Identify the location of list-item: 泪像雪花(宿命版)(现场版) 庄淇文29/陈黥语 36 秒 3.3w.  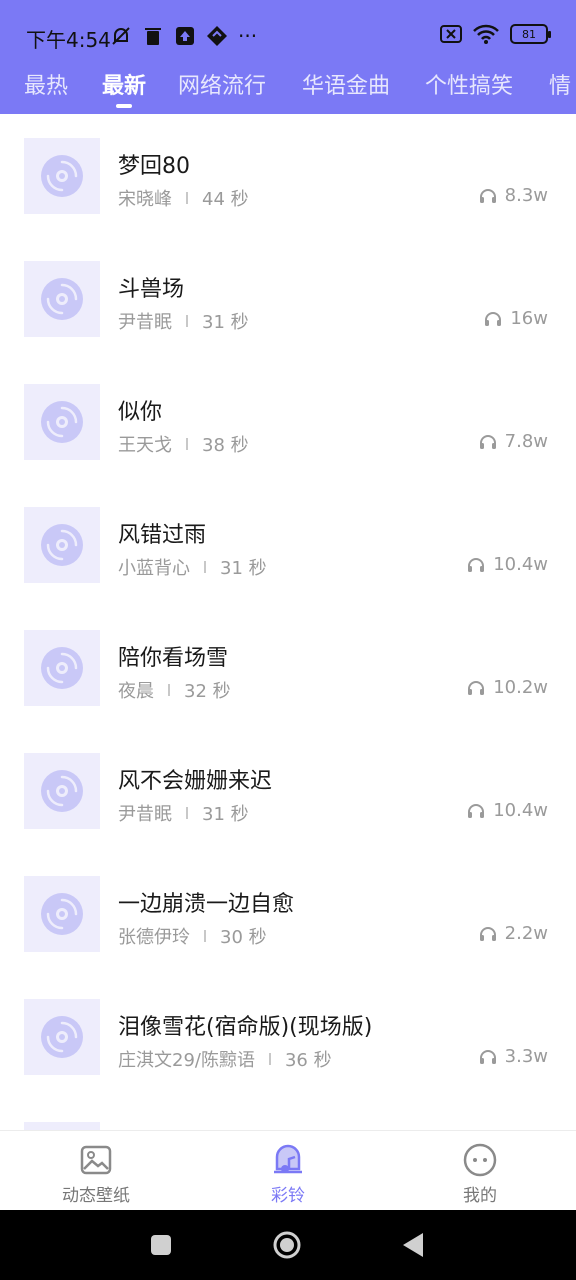
(288, 1036).